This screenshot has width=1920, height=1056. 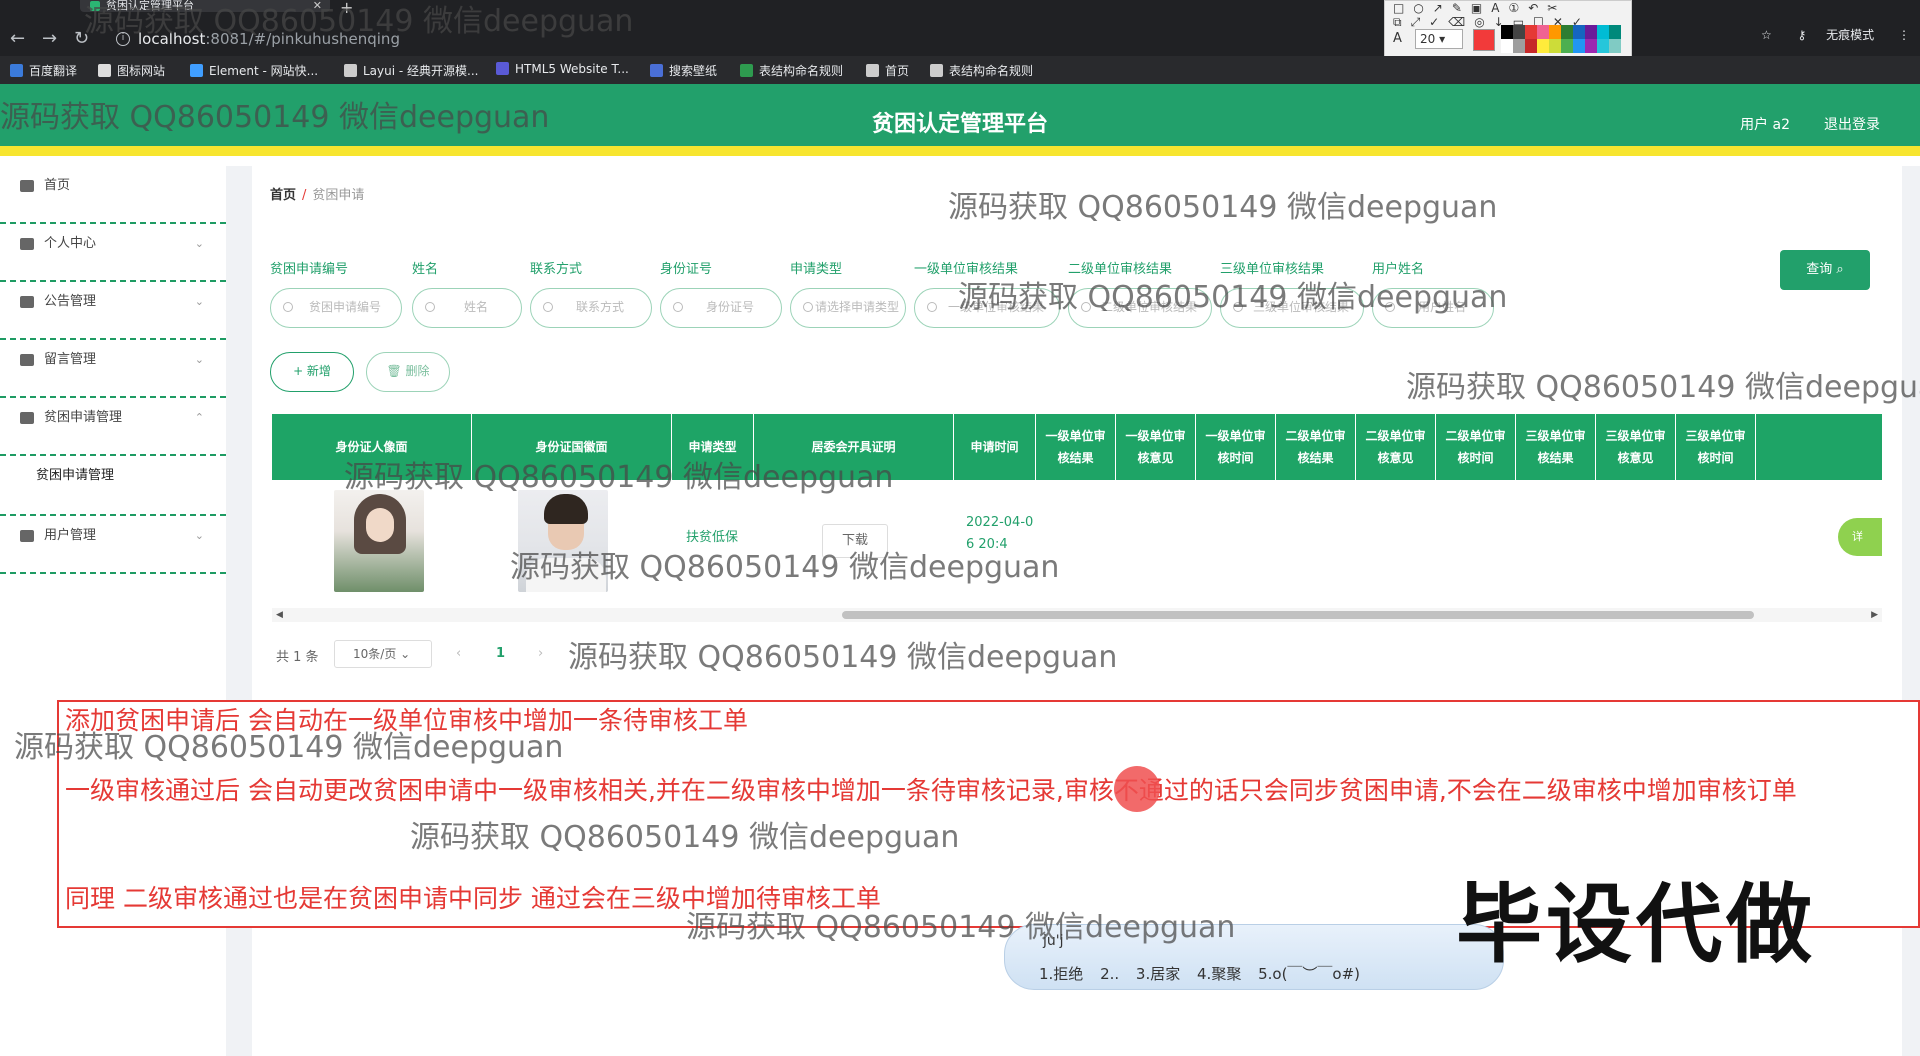 What do you see at coordinates (1484, 40) in the screenshot?
I see `current-color-swatch` at bounding box center [1484, 40].